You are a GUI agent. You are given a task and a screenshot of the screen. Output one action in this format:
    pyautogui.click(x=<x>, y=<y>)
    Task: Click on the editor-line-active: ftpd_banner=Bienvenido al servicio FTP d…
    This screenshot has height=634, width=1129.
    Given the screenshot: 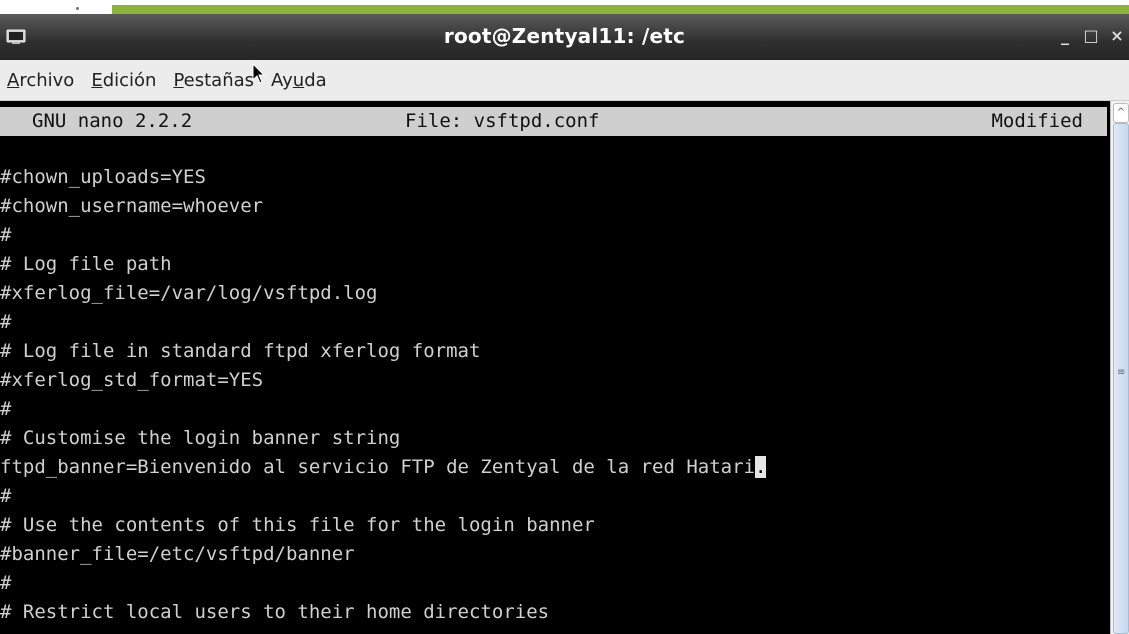 What is the action you would take?
    pyautogui.click(x=383, y=467)
    